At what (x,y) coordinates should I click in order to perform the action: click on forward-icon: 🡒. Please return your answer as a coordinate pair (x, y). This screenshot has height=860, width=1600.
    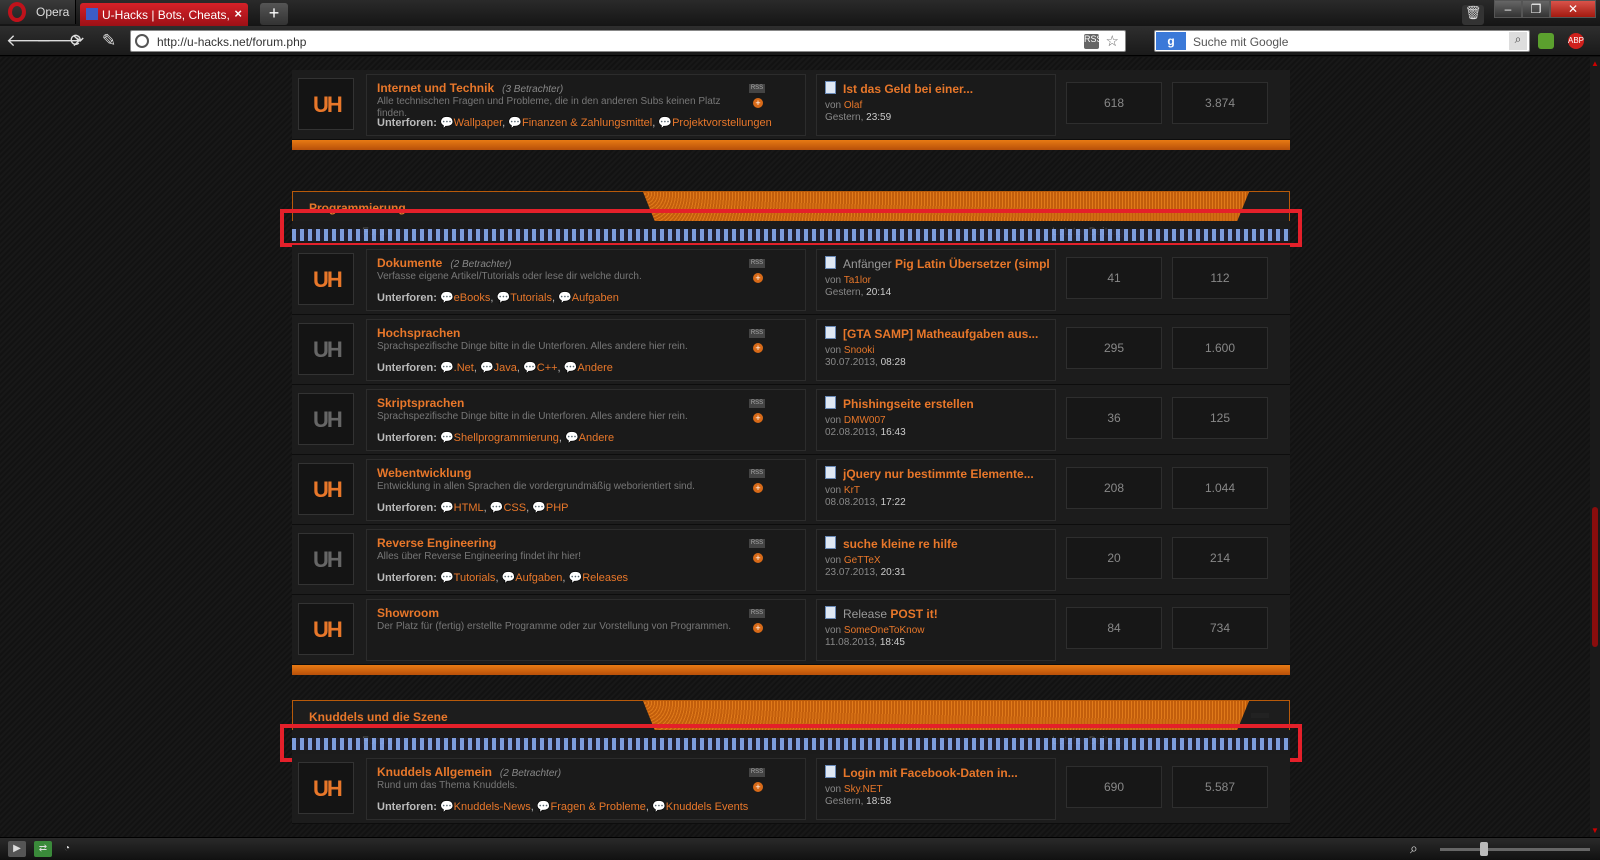
    Looking at the image, I should click on (59, 41).